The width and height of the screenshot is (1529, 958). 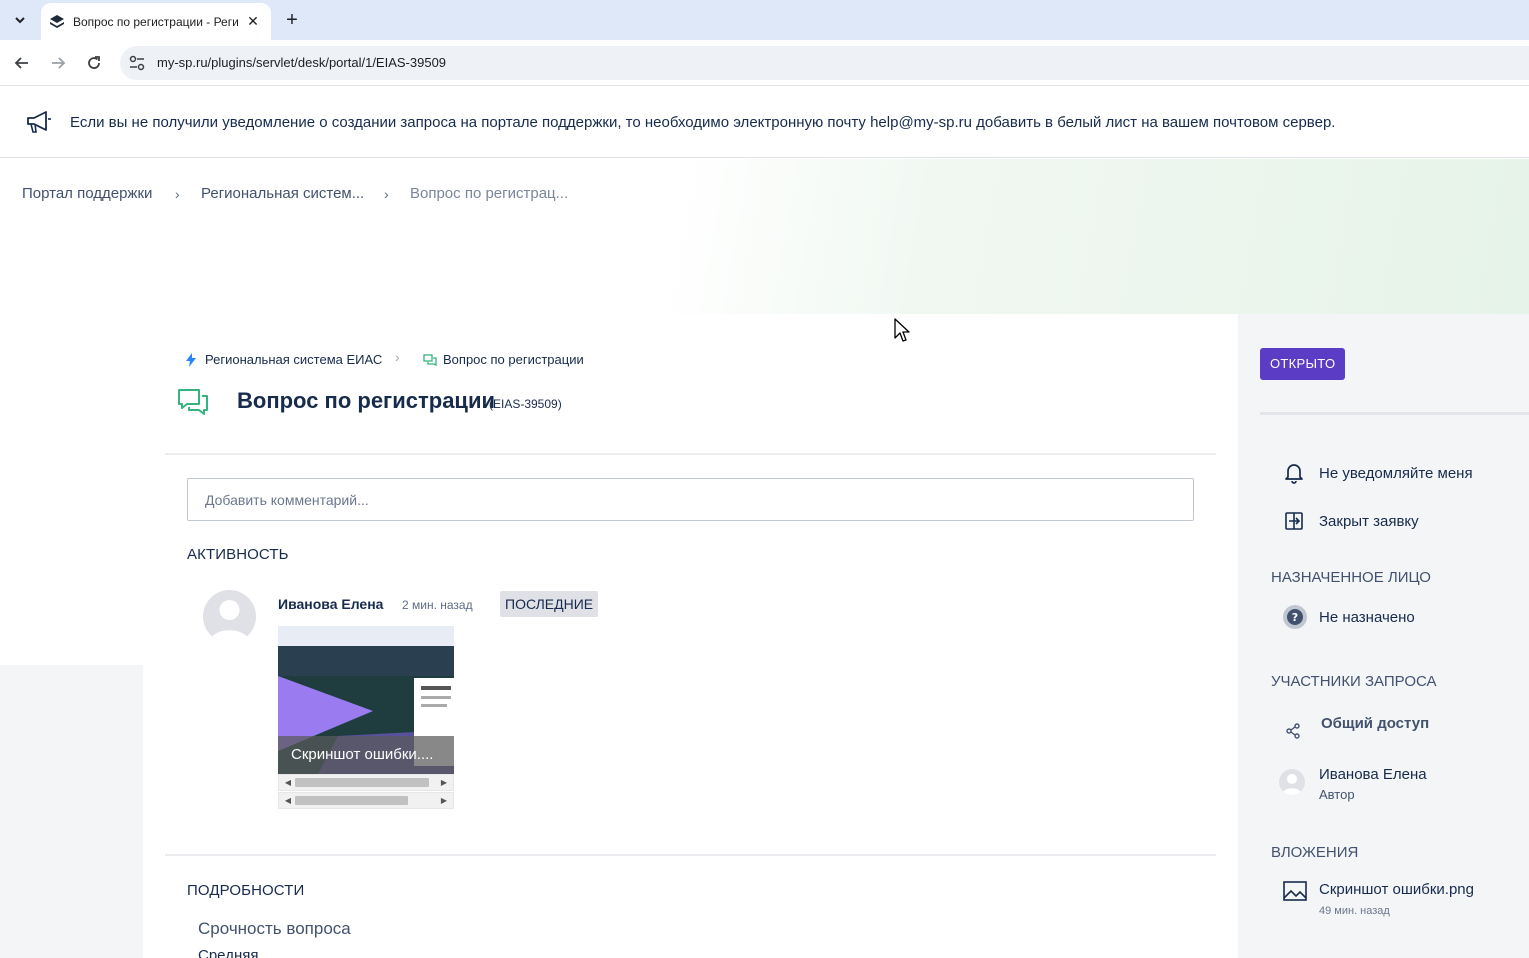 What do you see at coordinates (193, 402) in the screenshot?
I see `chat-bubbles-icon` at bounding box center [193, 402].